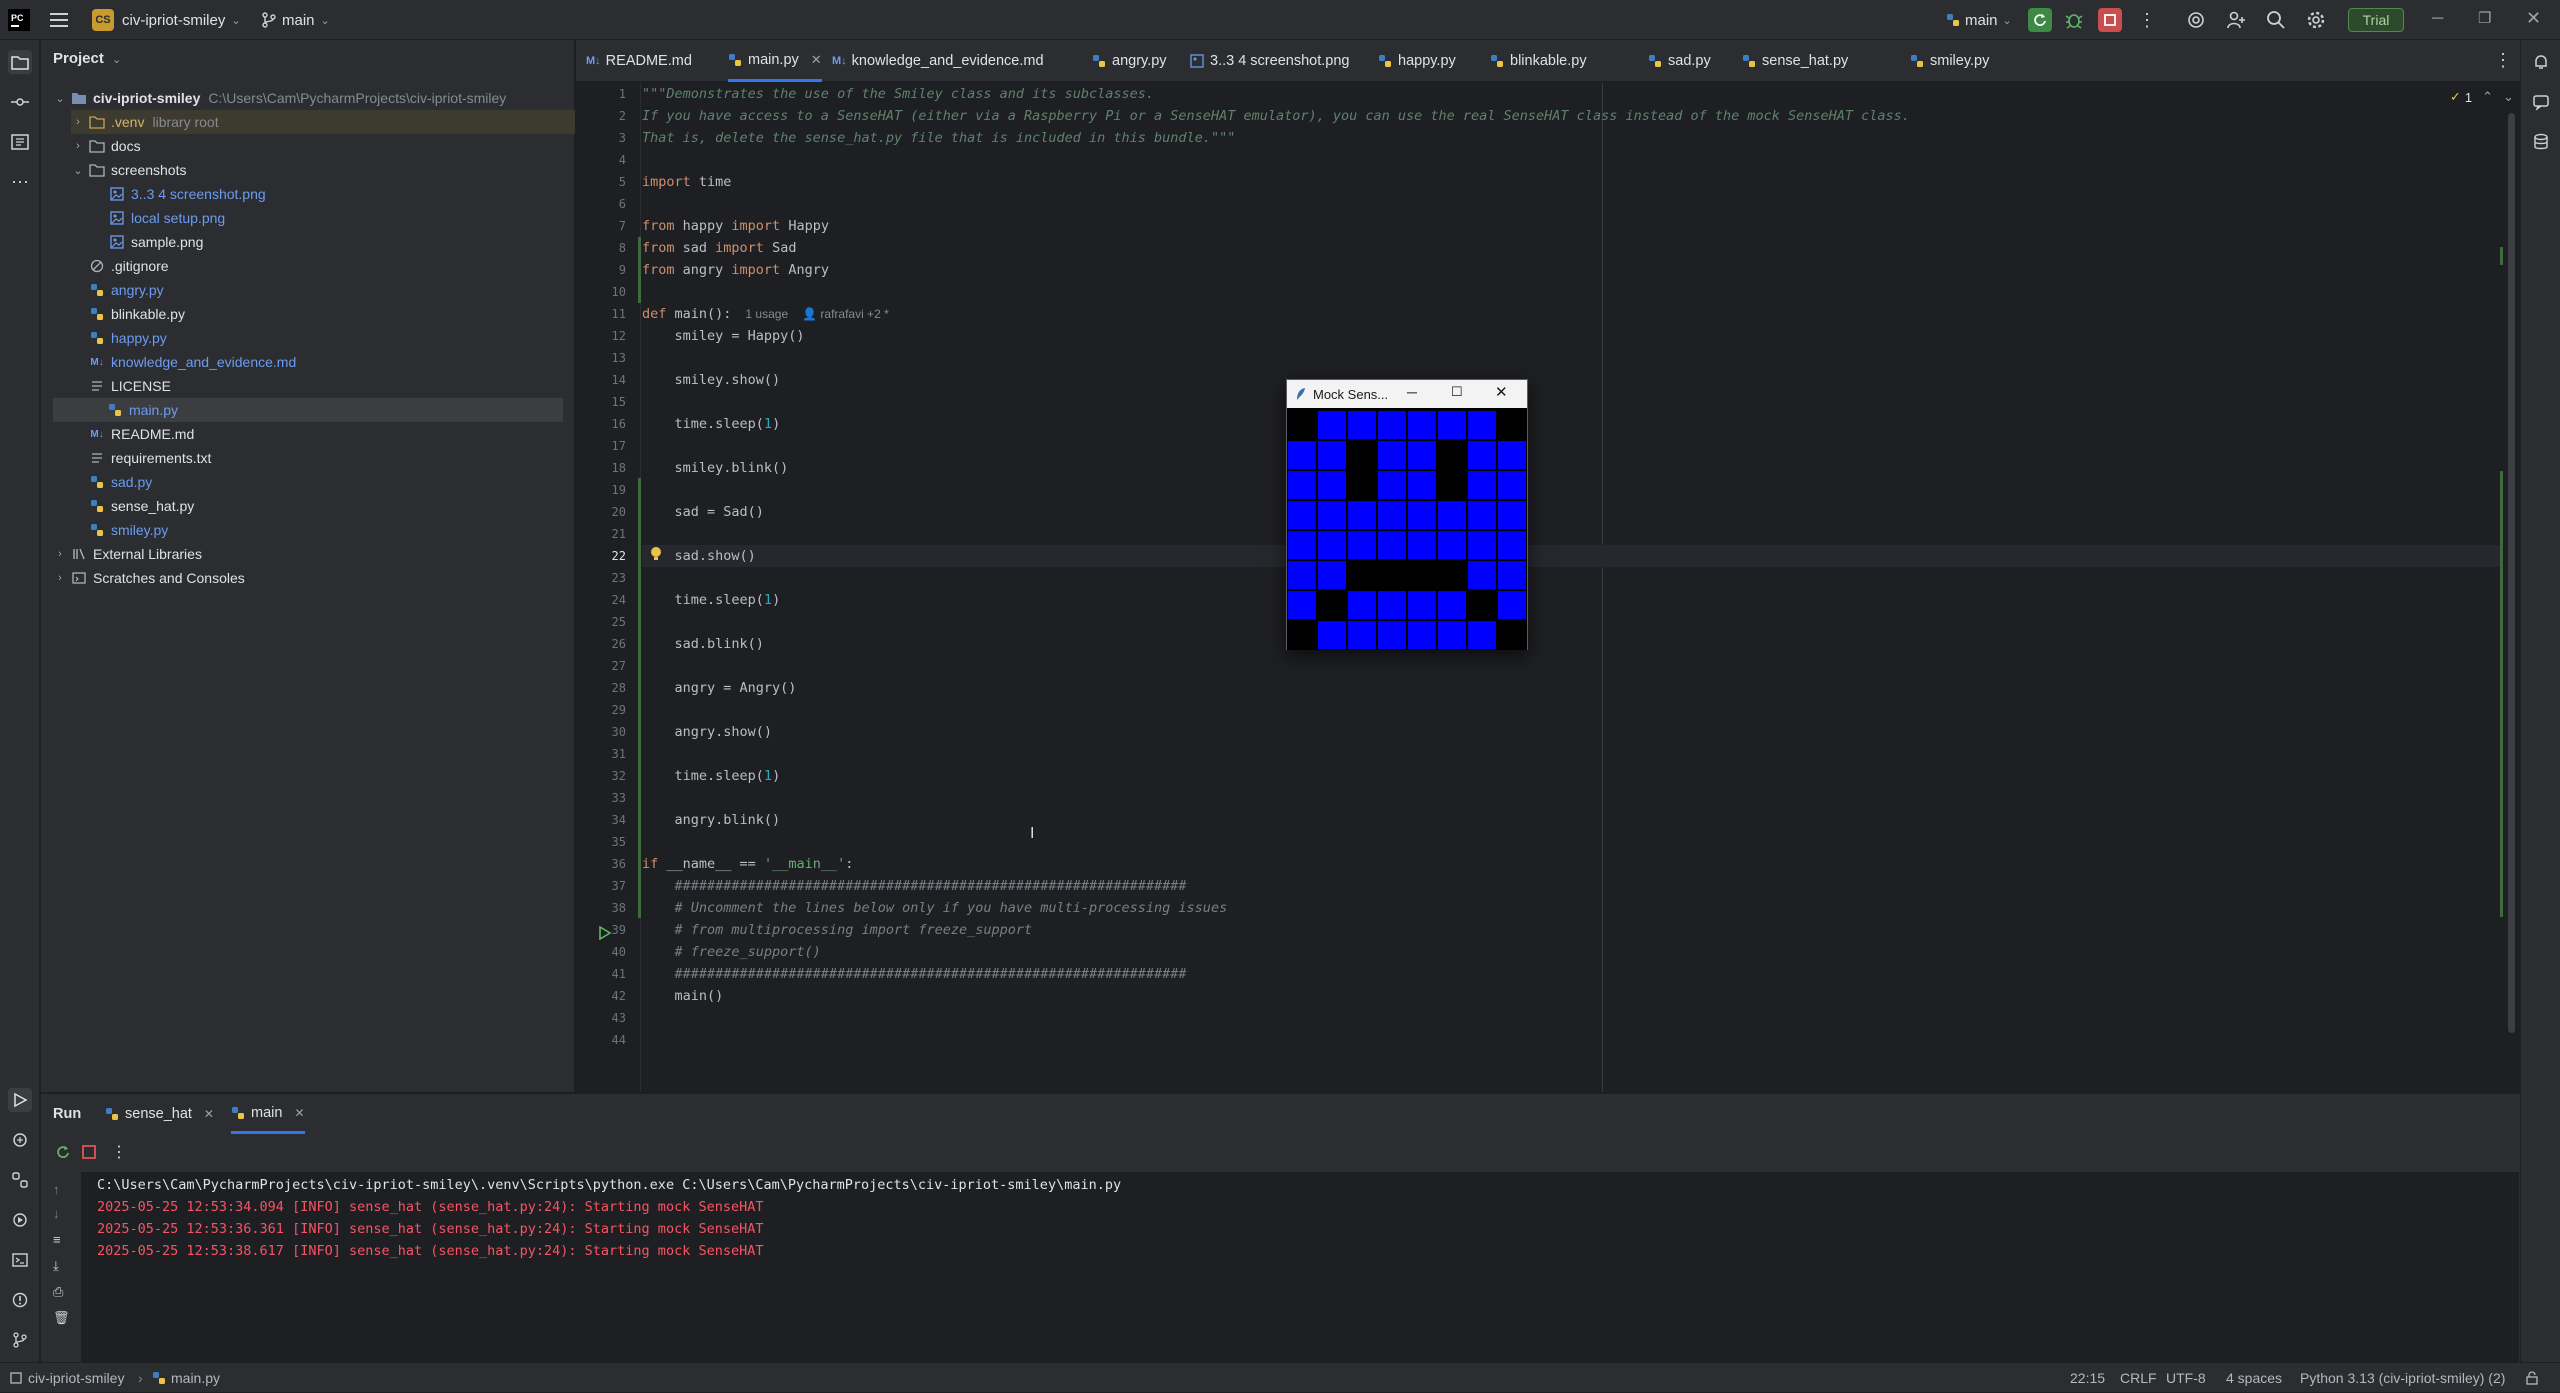  What do you see at coordinates (132, 506) in the screenshot?
I see `tree-item: sense_hat.py` at bounding box center [132, 506].